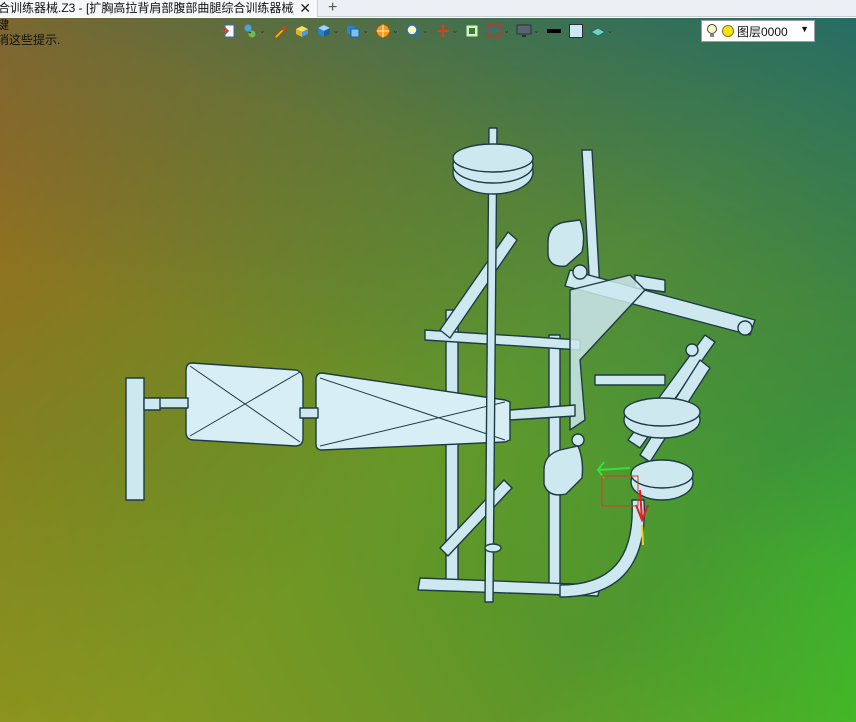  Describe the element at coordinates (712, 30) in the screenshot. I see `lightbulb-icon` at that location.